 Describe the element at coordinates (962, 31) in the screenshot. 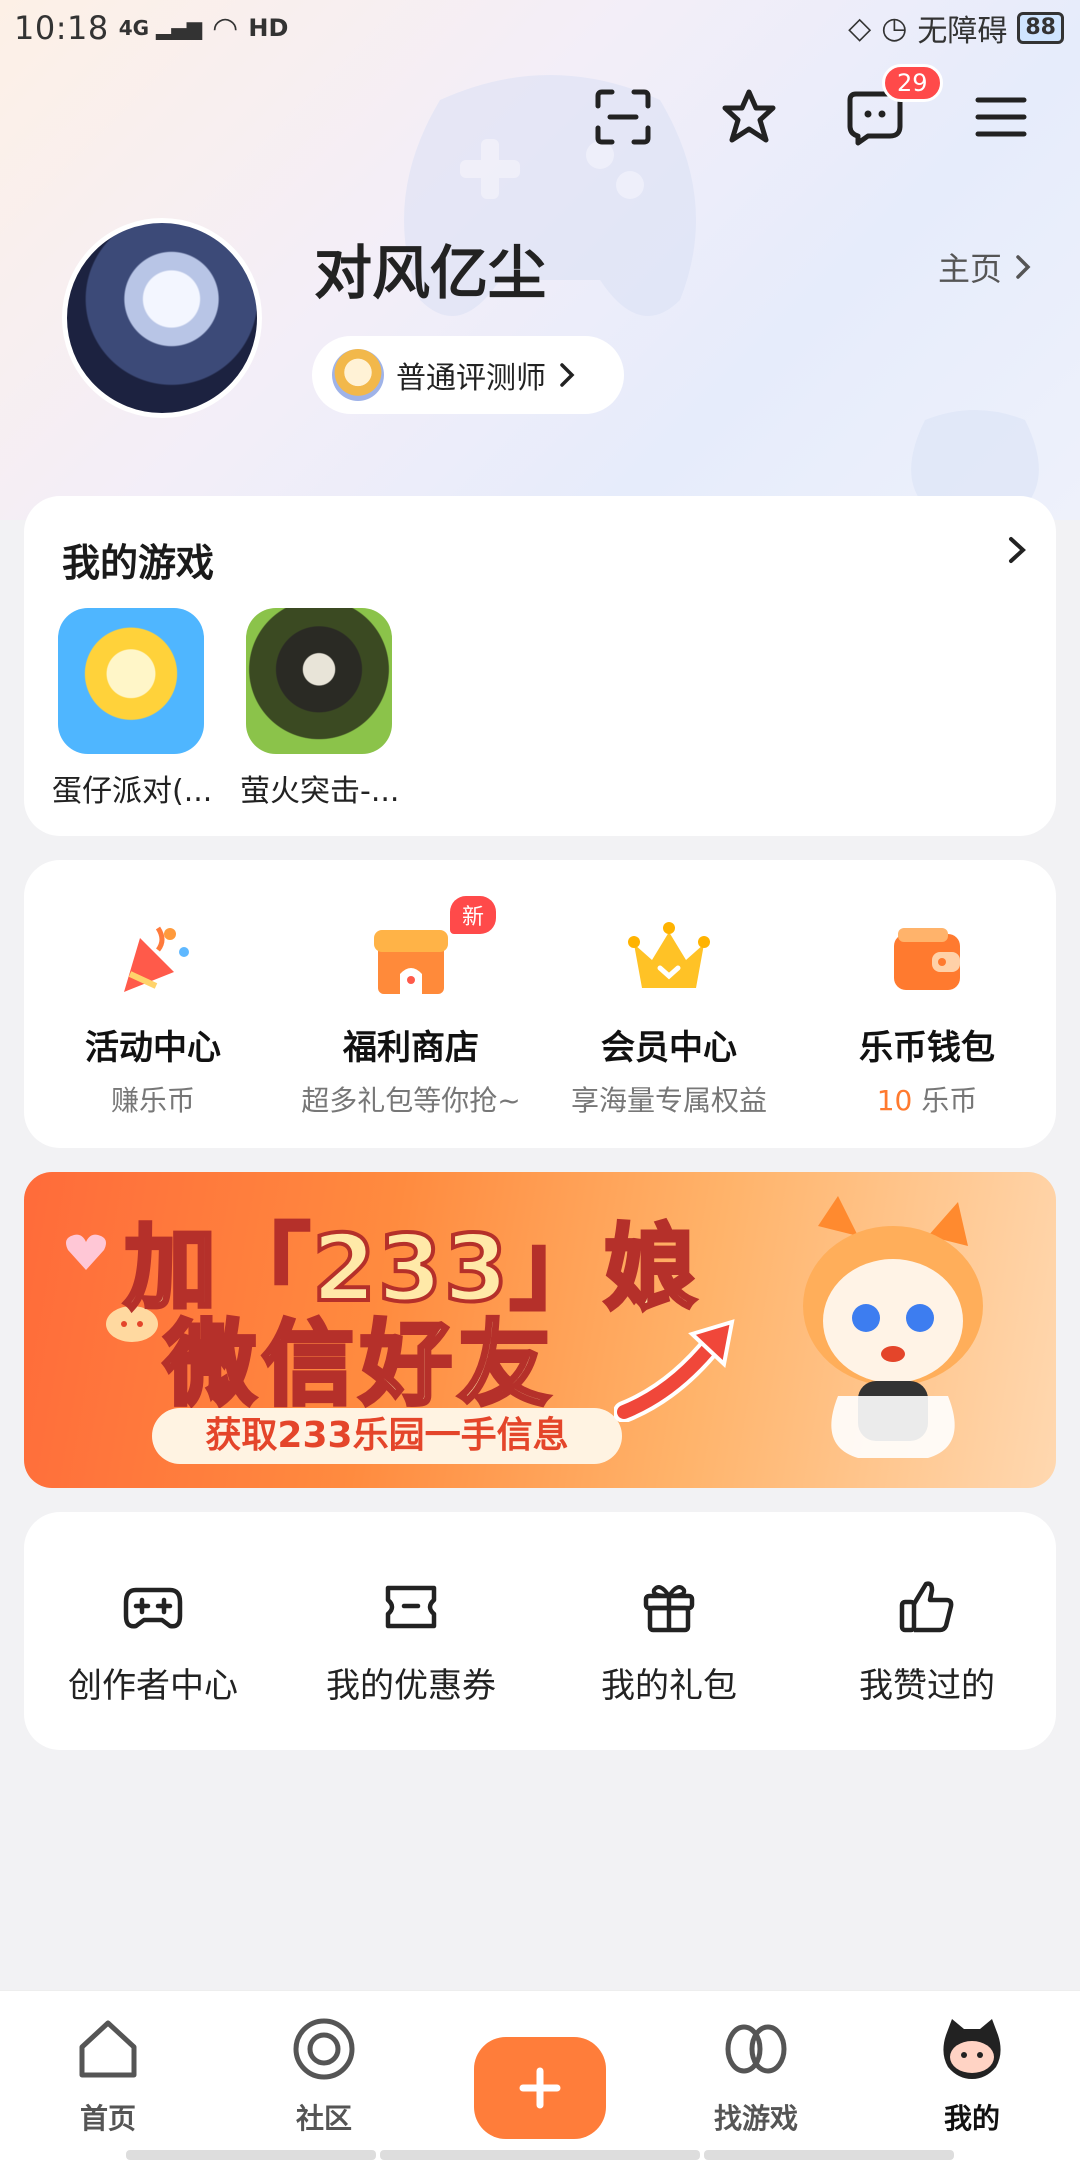

I see `accessibility-label: 无障碍` at that location.